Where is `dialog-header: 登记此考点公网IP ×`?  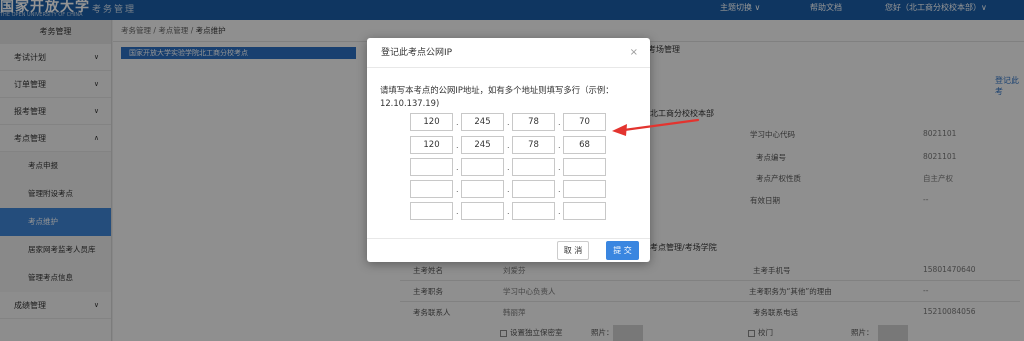 dialog-header: 登记此考点公网IP × is located at coordinates (508, 53).